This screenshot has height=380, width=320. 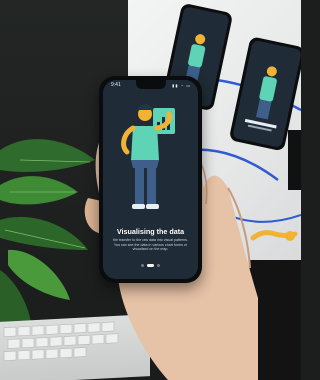 What do you see at coordinates (150, 231) in the screenshot?
I see `screen-title: Visualising the data` at bounding box center [150, 231].